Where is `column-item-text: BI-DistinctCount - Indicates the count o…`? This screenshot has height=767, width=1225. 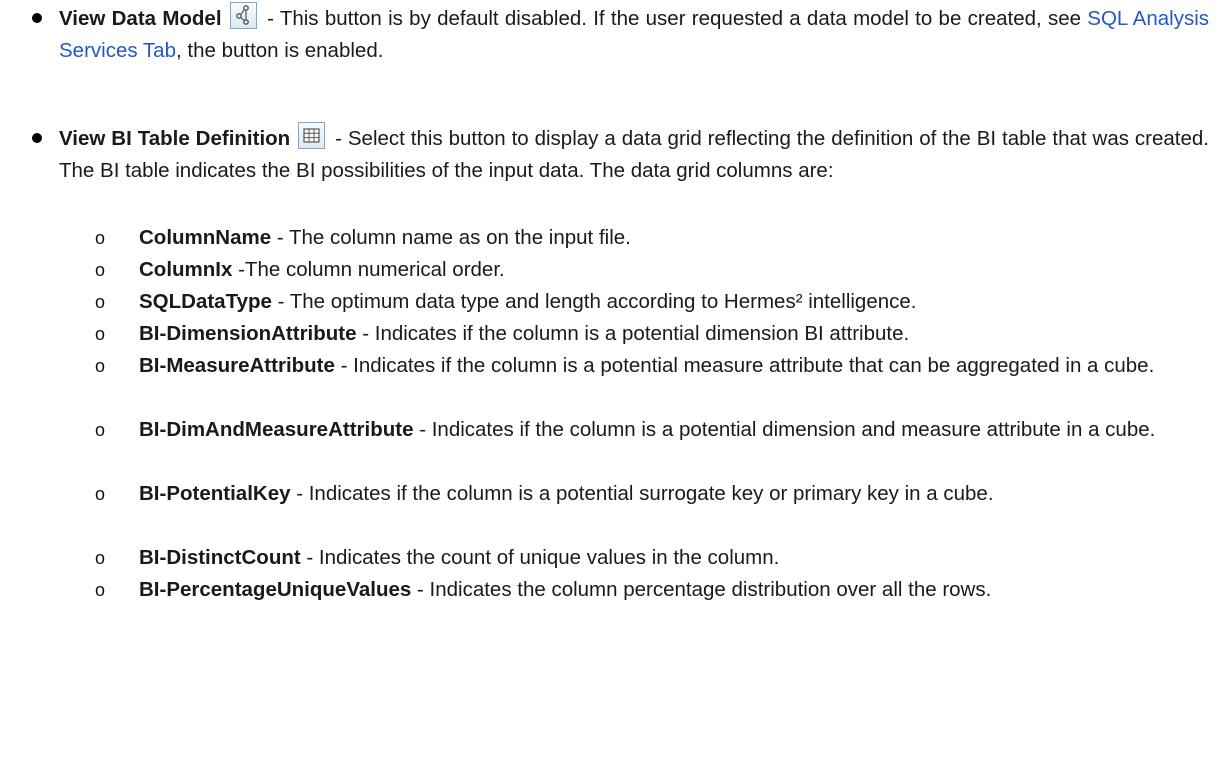 column-item-text: BI-DistinctCount - Indicates the count o… is located at coordinates (672, 558).